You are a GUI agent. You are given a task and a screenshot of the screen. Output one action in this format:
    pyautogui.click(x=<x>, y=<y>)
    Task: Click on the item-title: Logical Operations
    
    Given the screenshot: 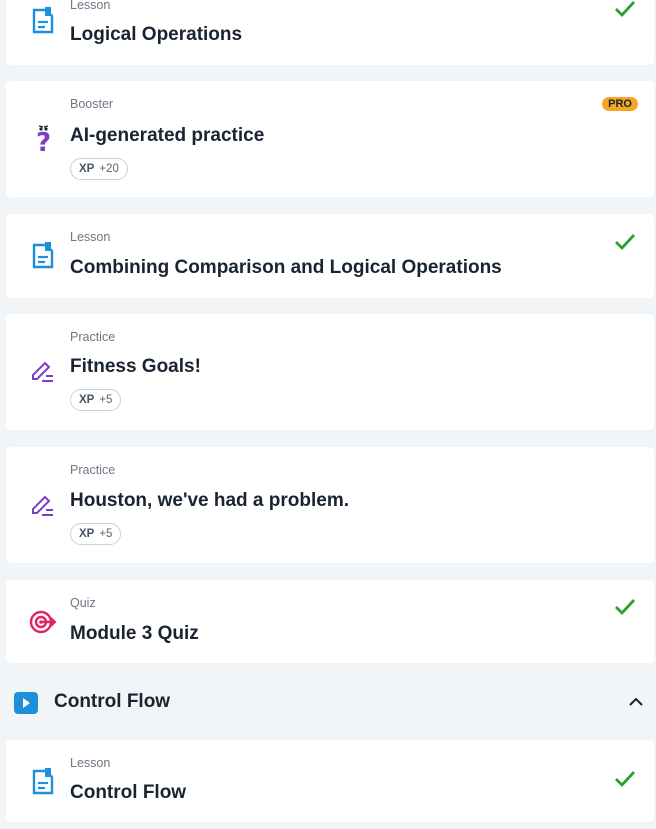 What is the action you would take?
    pyautogui.click(x=156, y=34)
    